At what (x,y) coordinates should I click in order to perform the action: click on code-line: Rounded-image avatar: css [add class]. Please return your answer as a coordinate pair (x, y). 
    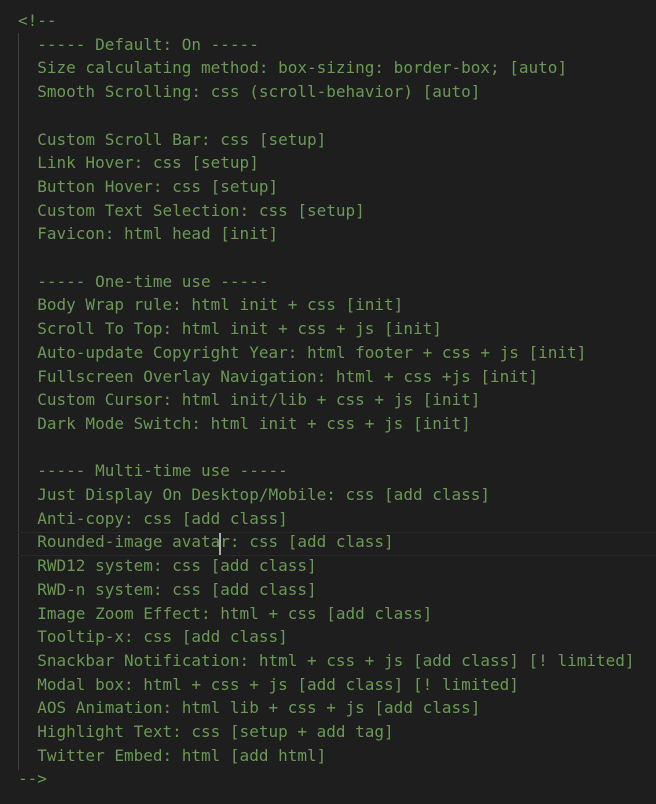
    Looking at the image, I should click on (205, 542).